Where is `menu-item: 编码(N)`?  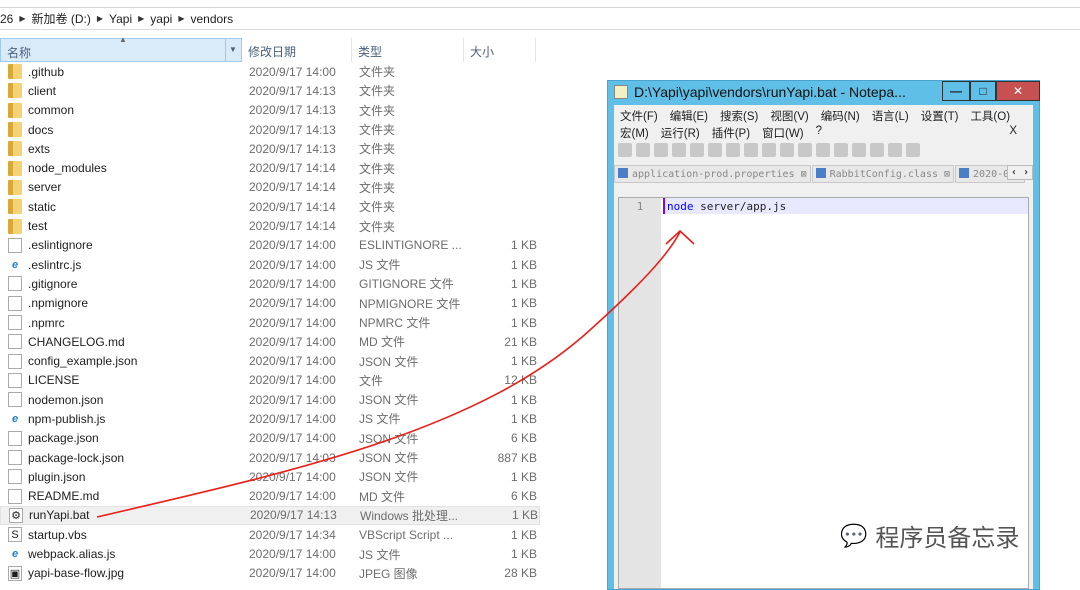
menu-item: 编码(N) is located at coordinates (840, 115).